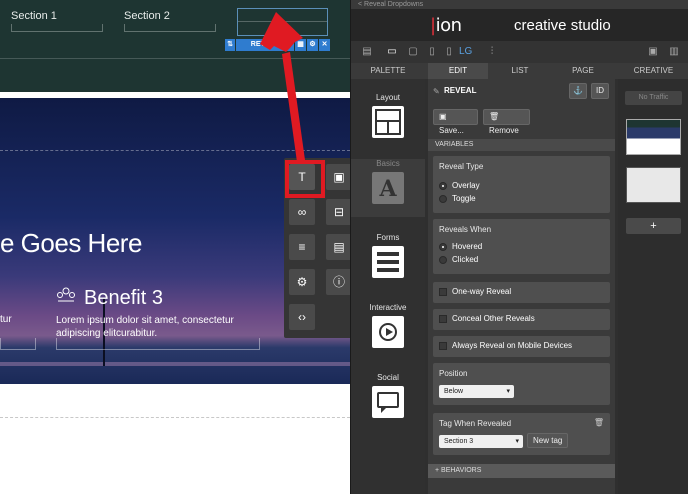  I want to click on tag-select: Section 3, so click(481, 441).